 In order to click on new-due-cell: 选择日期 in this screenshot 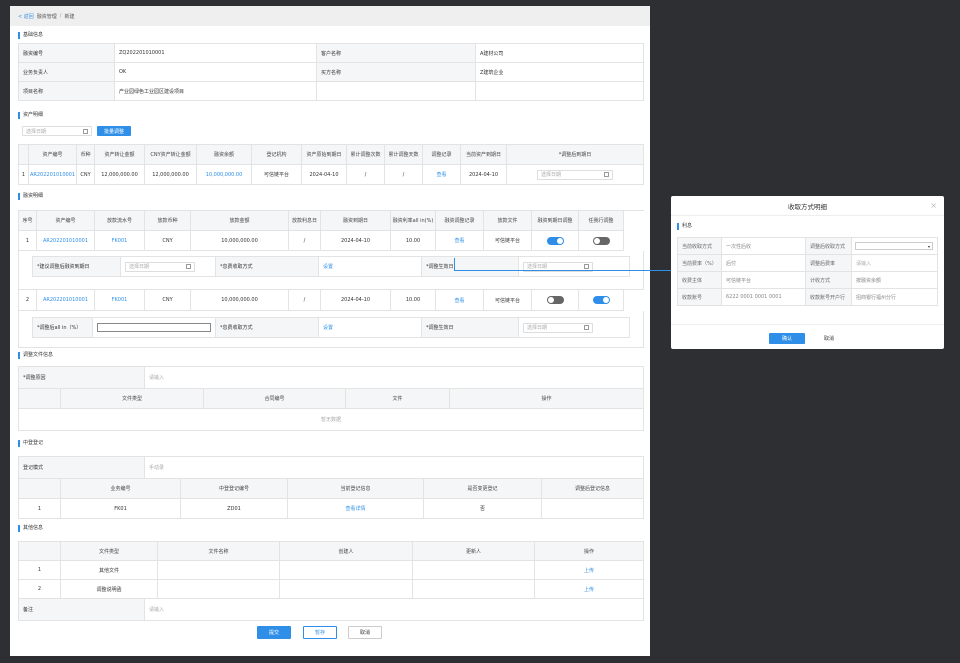, I will do `click(575, 175)`.